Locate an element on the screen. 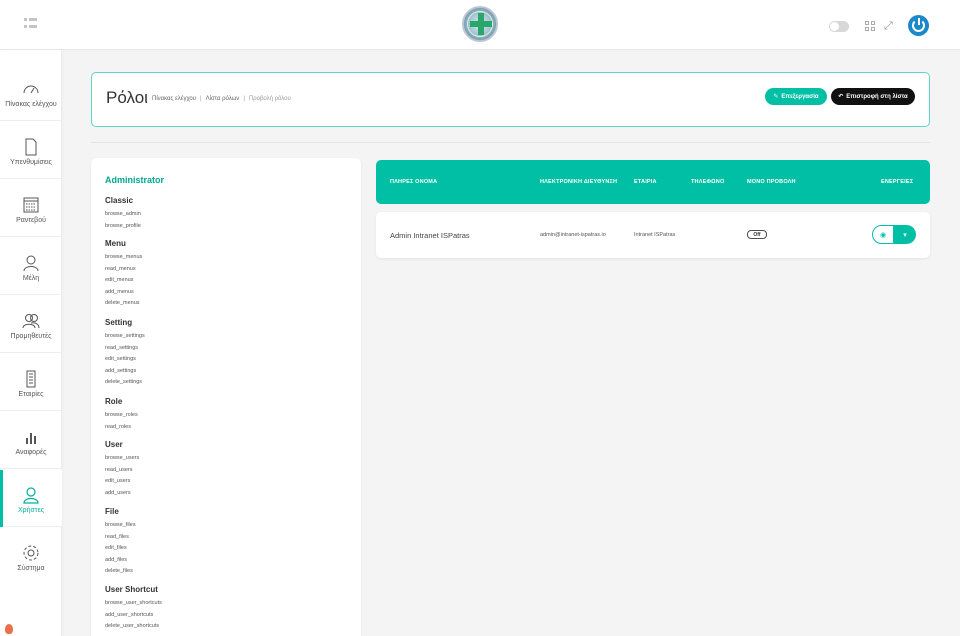 The image size is (960, 636). logo is located at coordinates (480, 24).